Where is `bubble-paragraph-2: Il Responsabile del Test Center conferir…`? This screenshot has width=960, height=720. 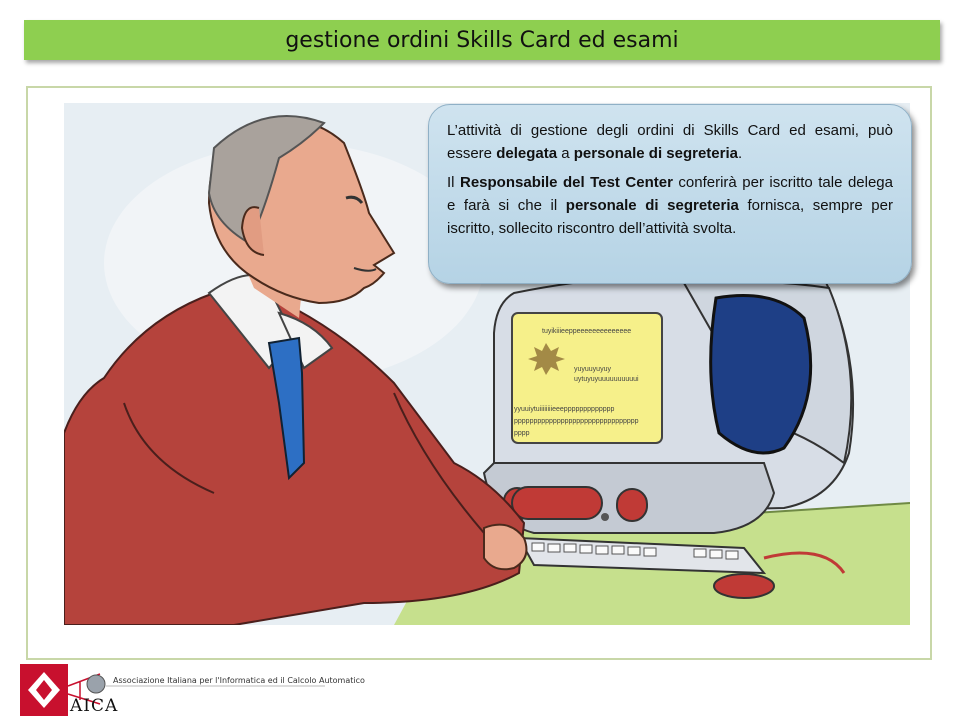
bubble-paragraph-2: Il Responsabile del Test Center conferir… is located at coordinates (670, 205).